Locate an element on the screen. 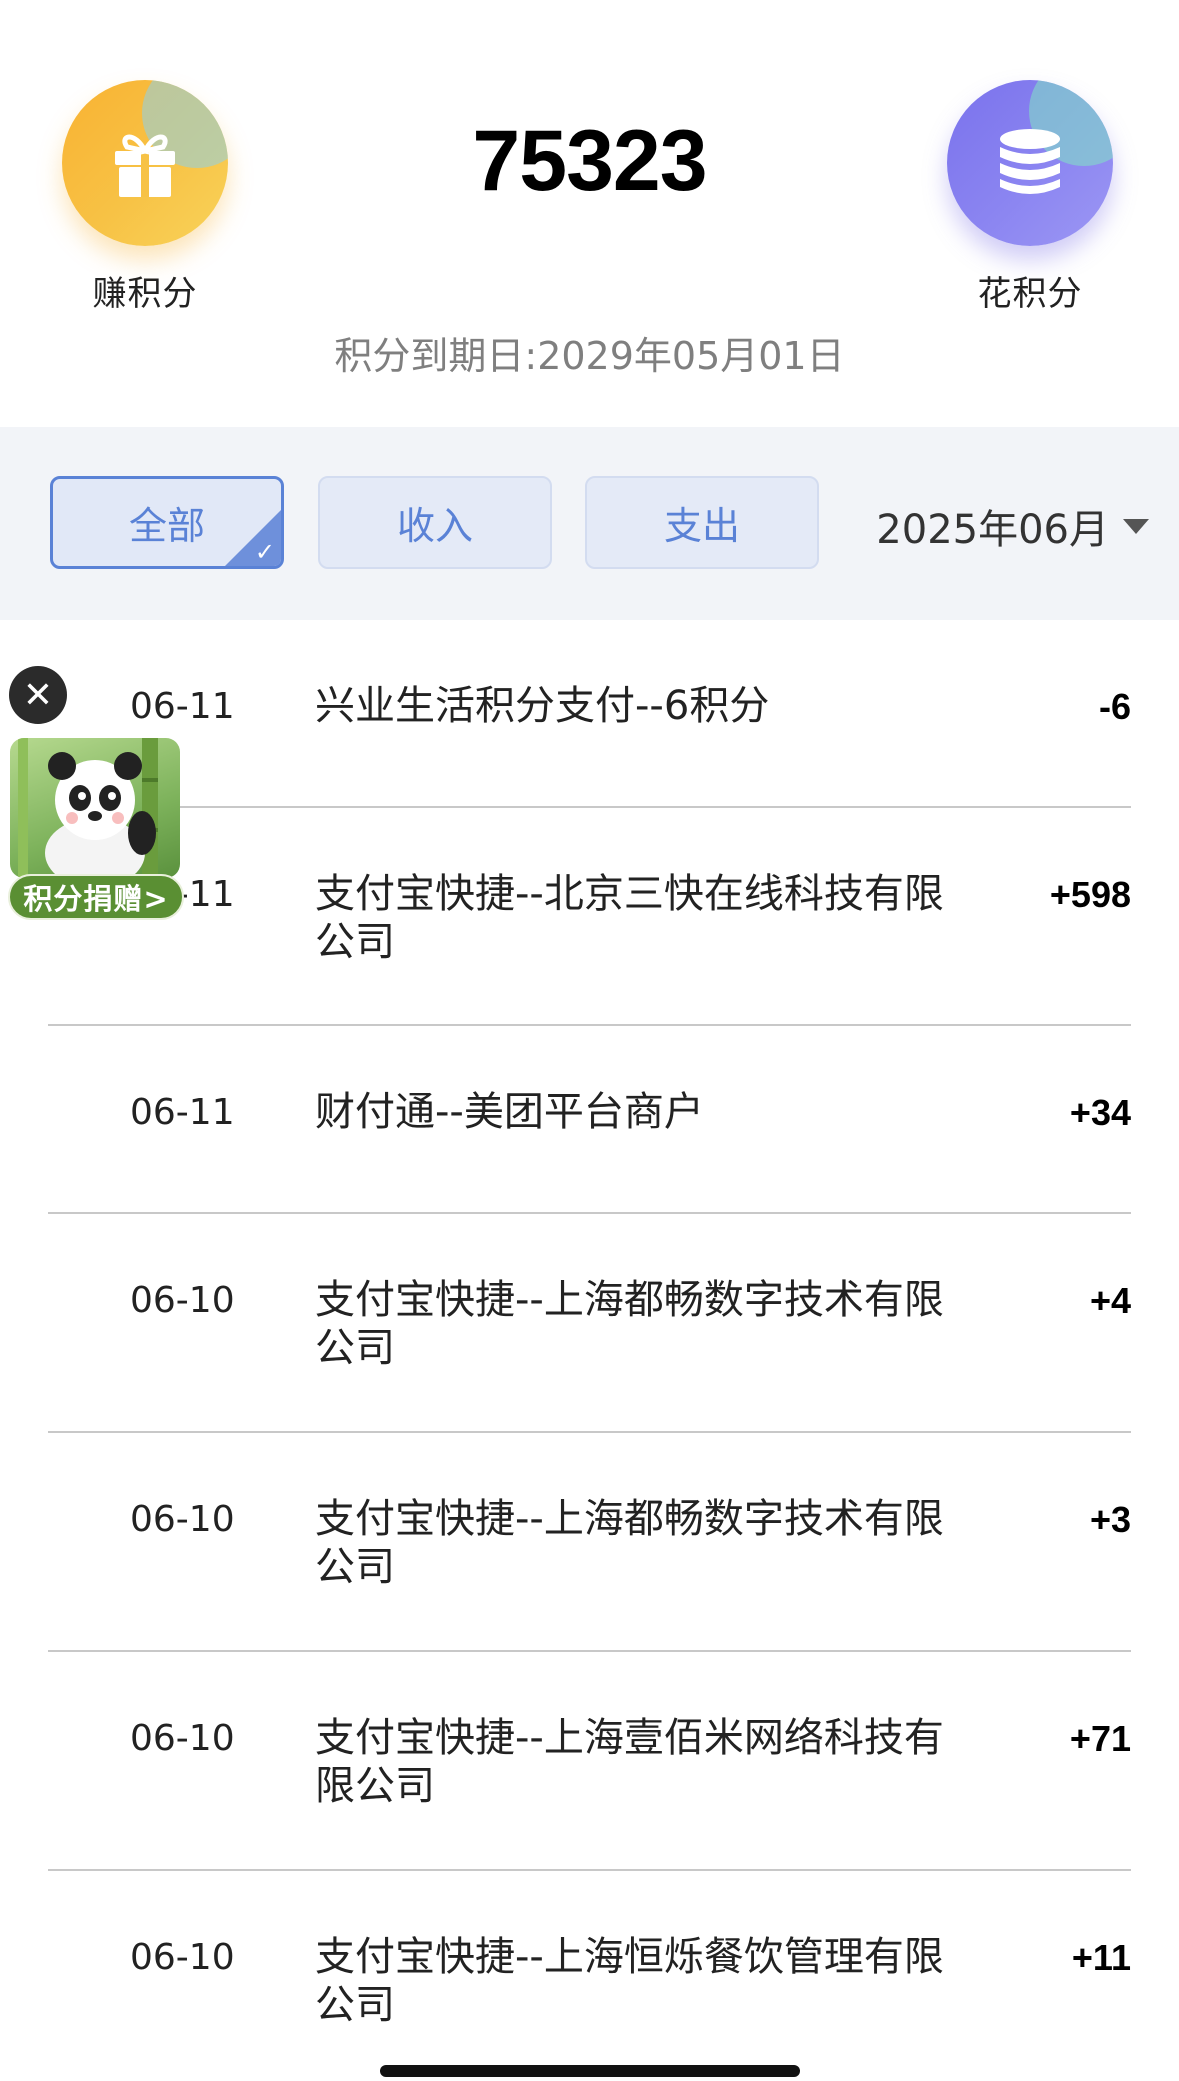 The width and height of the screenshot is (1179, 2081). transaction-row: 06-10 支付宝快捷--上海恒烁餐饮管理有限公司 +11 is located at coordinates (589, 1971).